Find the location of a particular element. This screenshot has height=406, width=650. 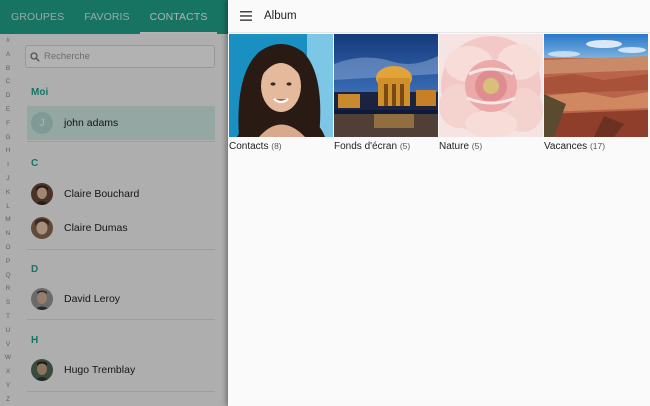

contact-name: Hugo Tremblay is located at coordinates (100, 370).